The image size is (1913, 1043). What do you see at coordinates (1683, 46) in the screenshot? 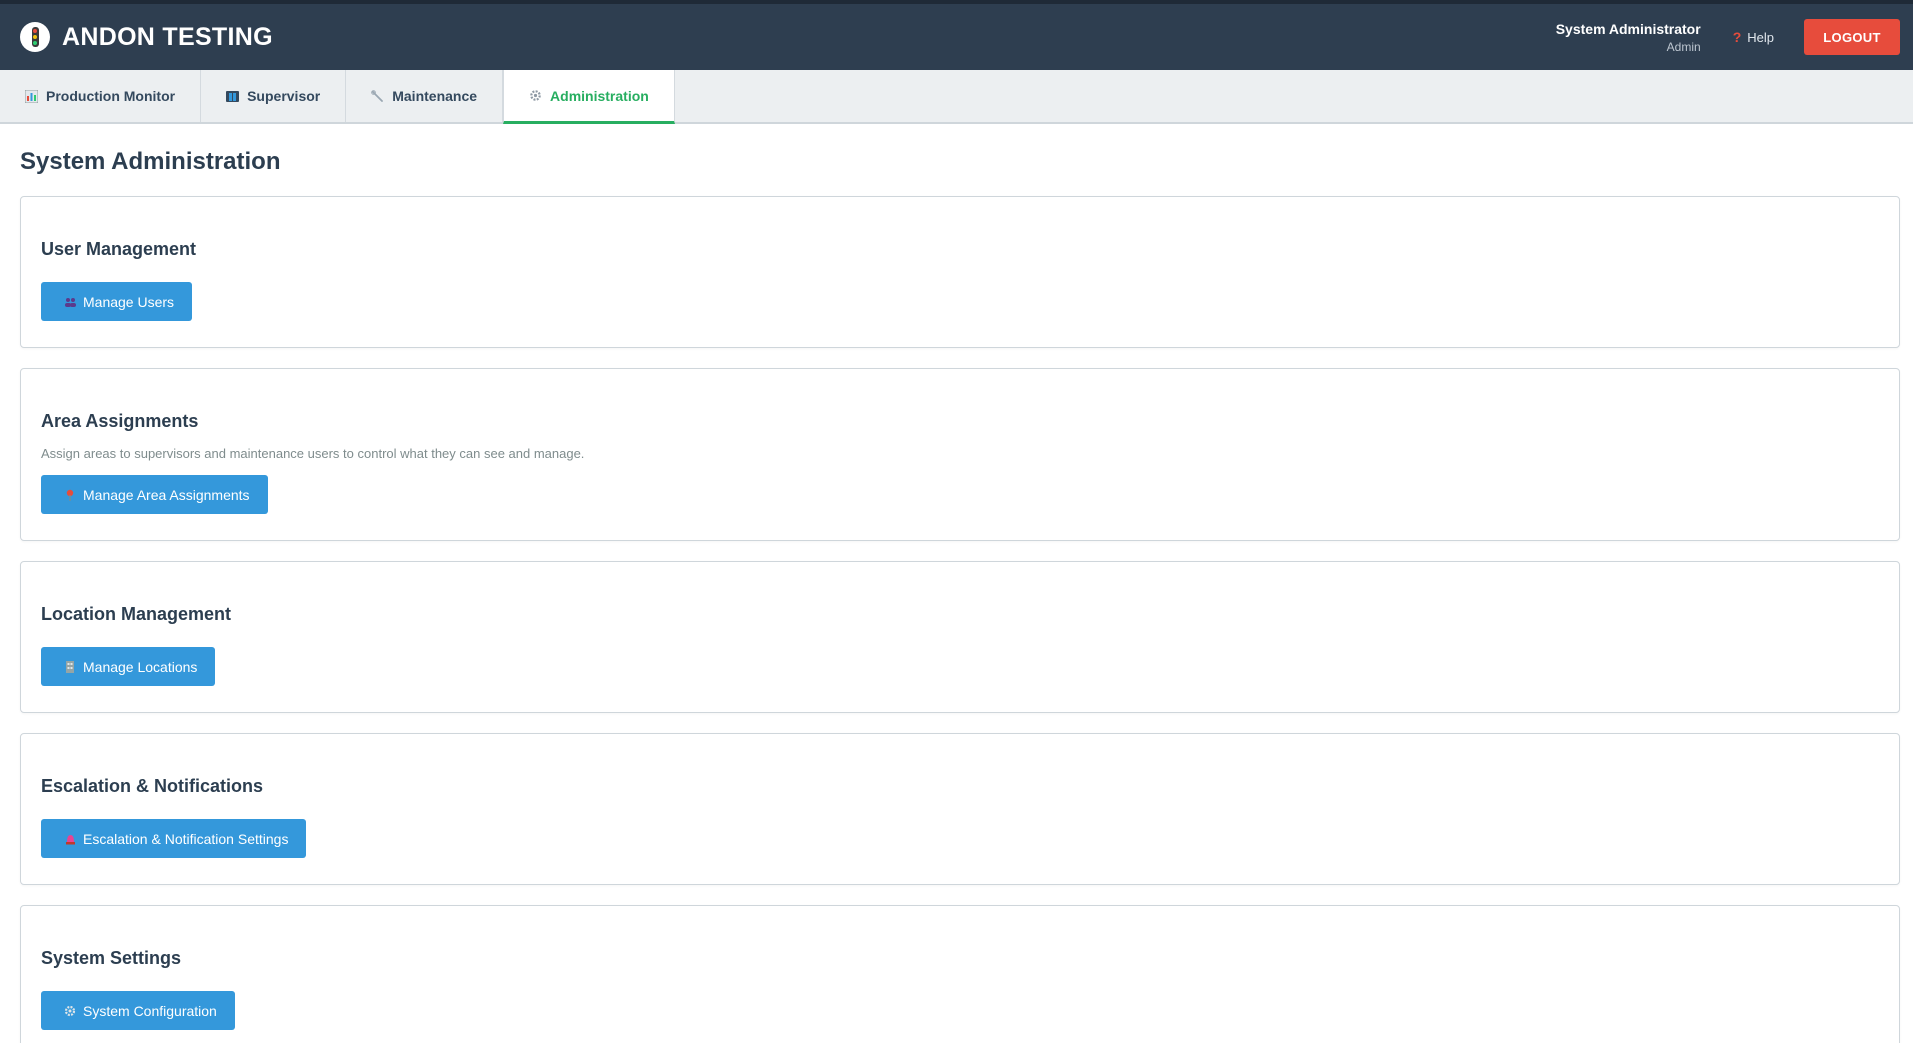
I see `user-role: Admin` at bounding box center [1683, 46].